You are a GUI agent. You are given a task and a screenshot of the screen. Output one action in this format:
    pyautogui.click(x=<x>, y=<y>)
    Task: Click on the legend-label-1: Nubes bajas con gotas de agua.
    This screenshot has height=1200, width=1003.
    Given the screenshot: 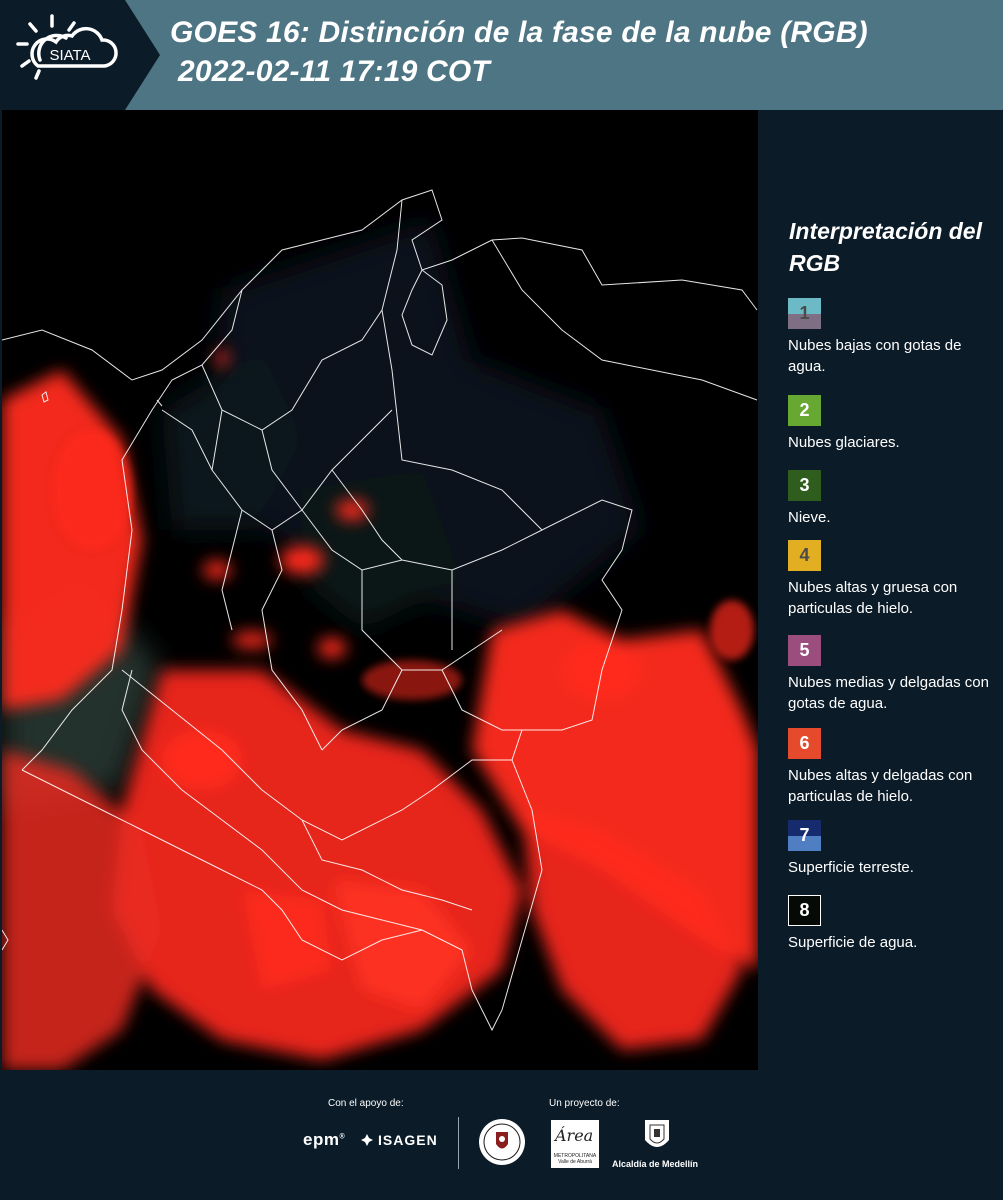 What is the action you would take?
    pyautogui.click(x=875, y=356)
    